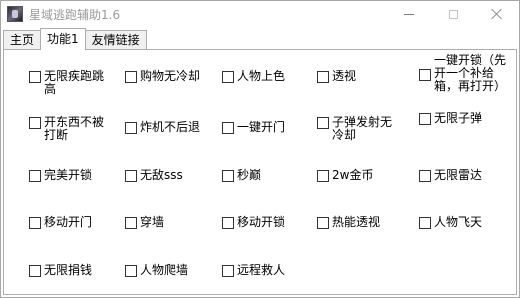  I want to click on option-unlimited-ammo: 无限子弹, so click(450, 118).